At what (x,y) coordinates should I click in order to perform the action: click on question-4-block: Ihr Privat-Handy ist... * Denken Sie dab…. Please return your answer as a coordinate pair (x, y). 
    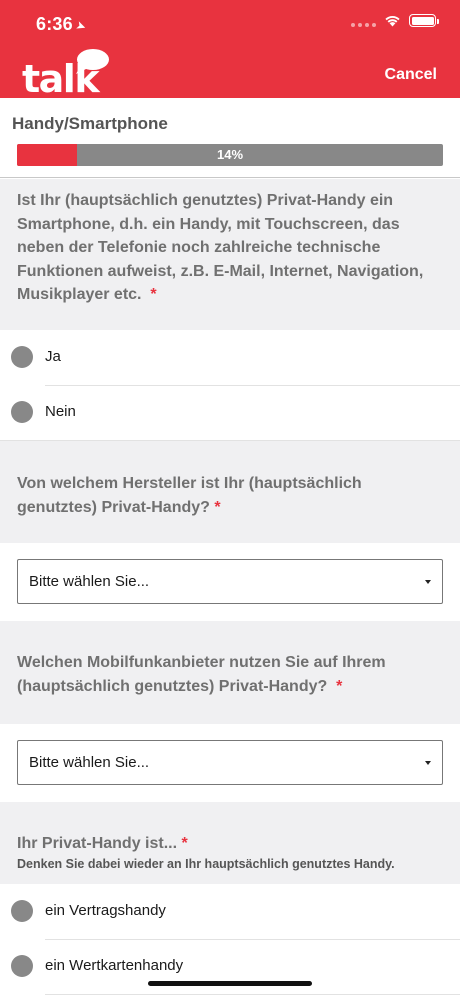
    Looking at the image, I should click on (230, 843).